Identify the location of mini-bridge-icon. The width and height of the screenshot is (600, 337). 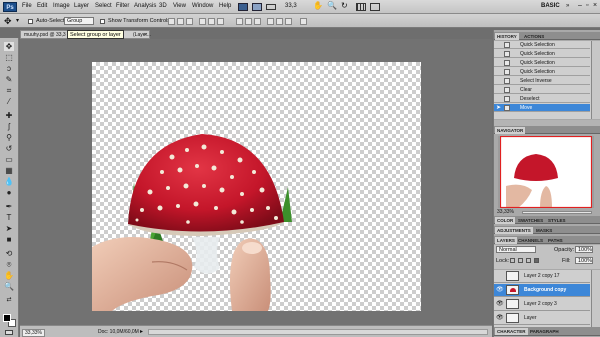
(257, 7).